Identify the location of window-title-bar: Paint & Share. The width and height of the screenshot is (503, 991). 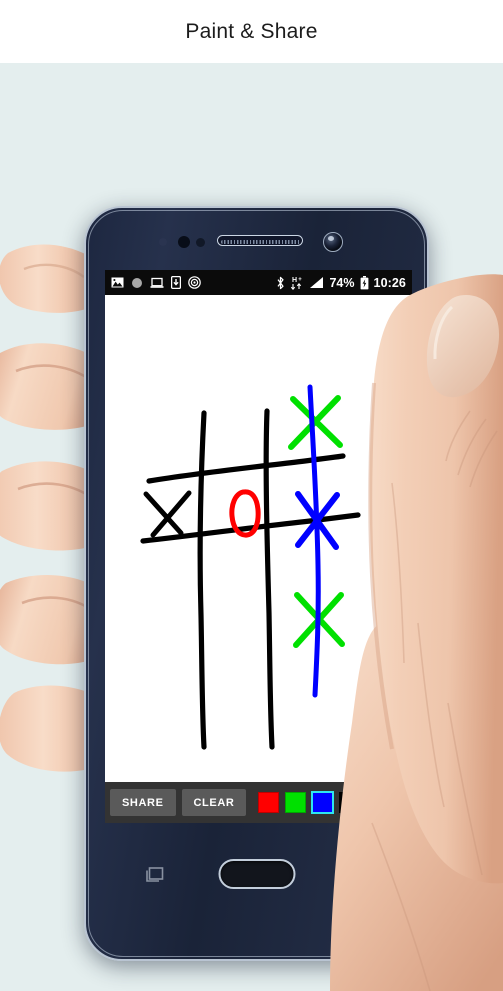
(251, 31).